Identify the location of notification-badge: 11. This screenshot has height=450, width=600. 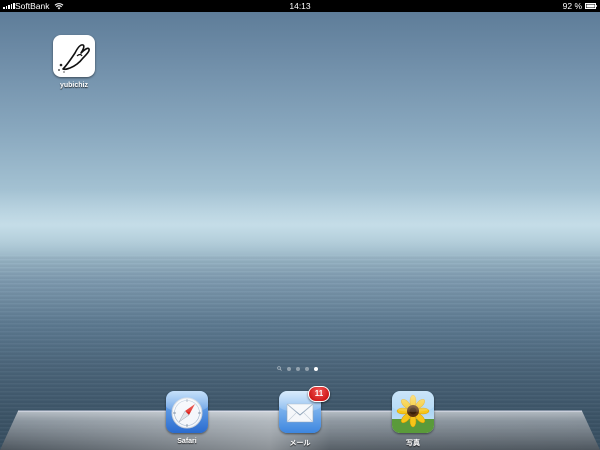
(319, 394).